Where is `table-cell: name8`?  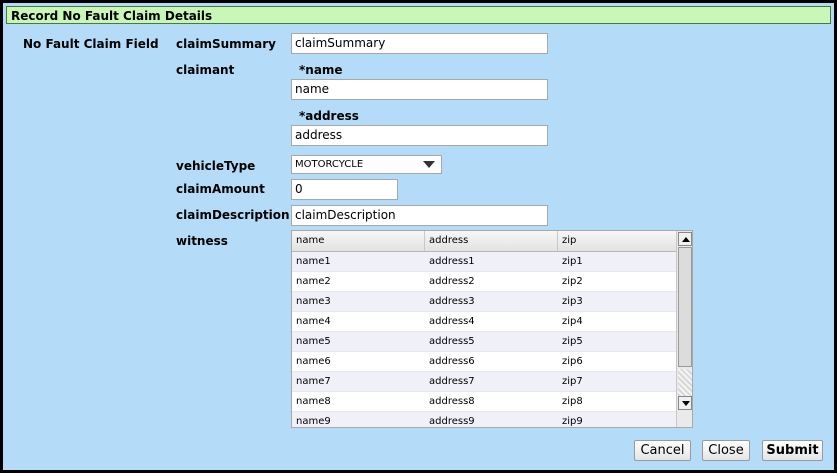 table-cell: name8 is located at coordinates (313, 401).